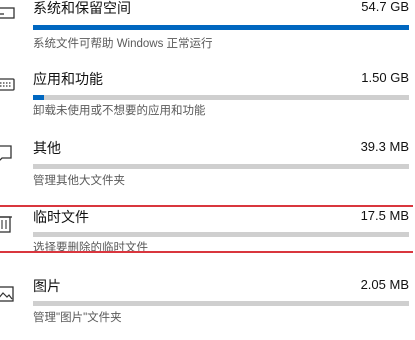  Describe the element at coordinates (47, 286) in the screenshot. I see `category-title: 图片` at that location.